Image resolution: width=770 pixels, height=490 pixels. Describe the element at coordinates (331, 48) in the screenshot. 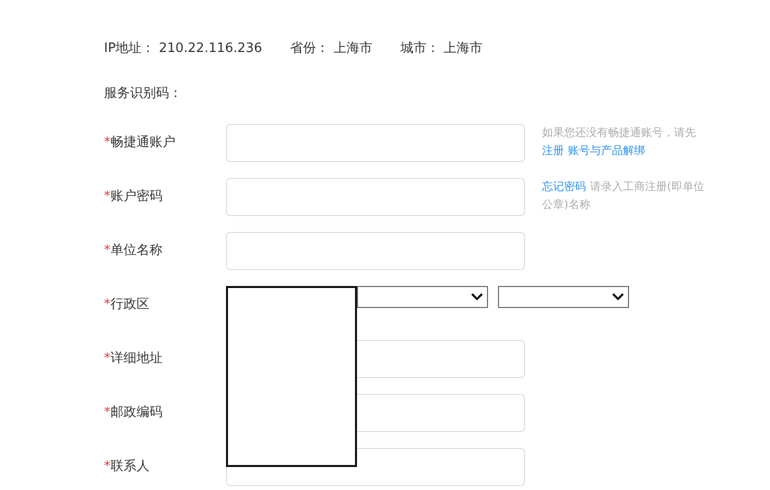

I see `info-text: 省份： 上海市` at that location.